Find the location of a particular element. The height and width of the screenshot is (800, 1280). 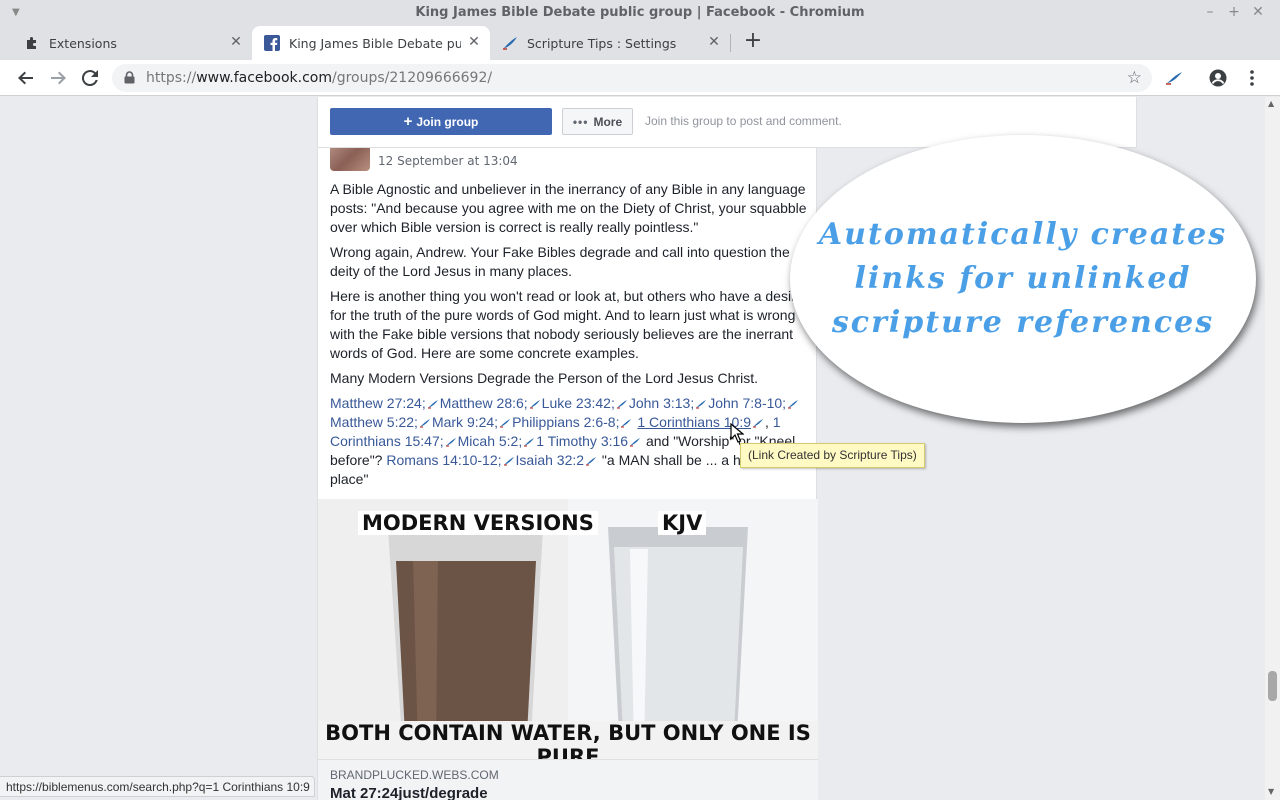

url-path: /groups/21209666692/ is located at coordinates (412, 78).